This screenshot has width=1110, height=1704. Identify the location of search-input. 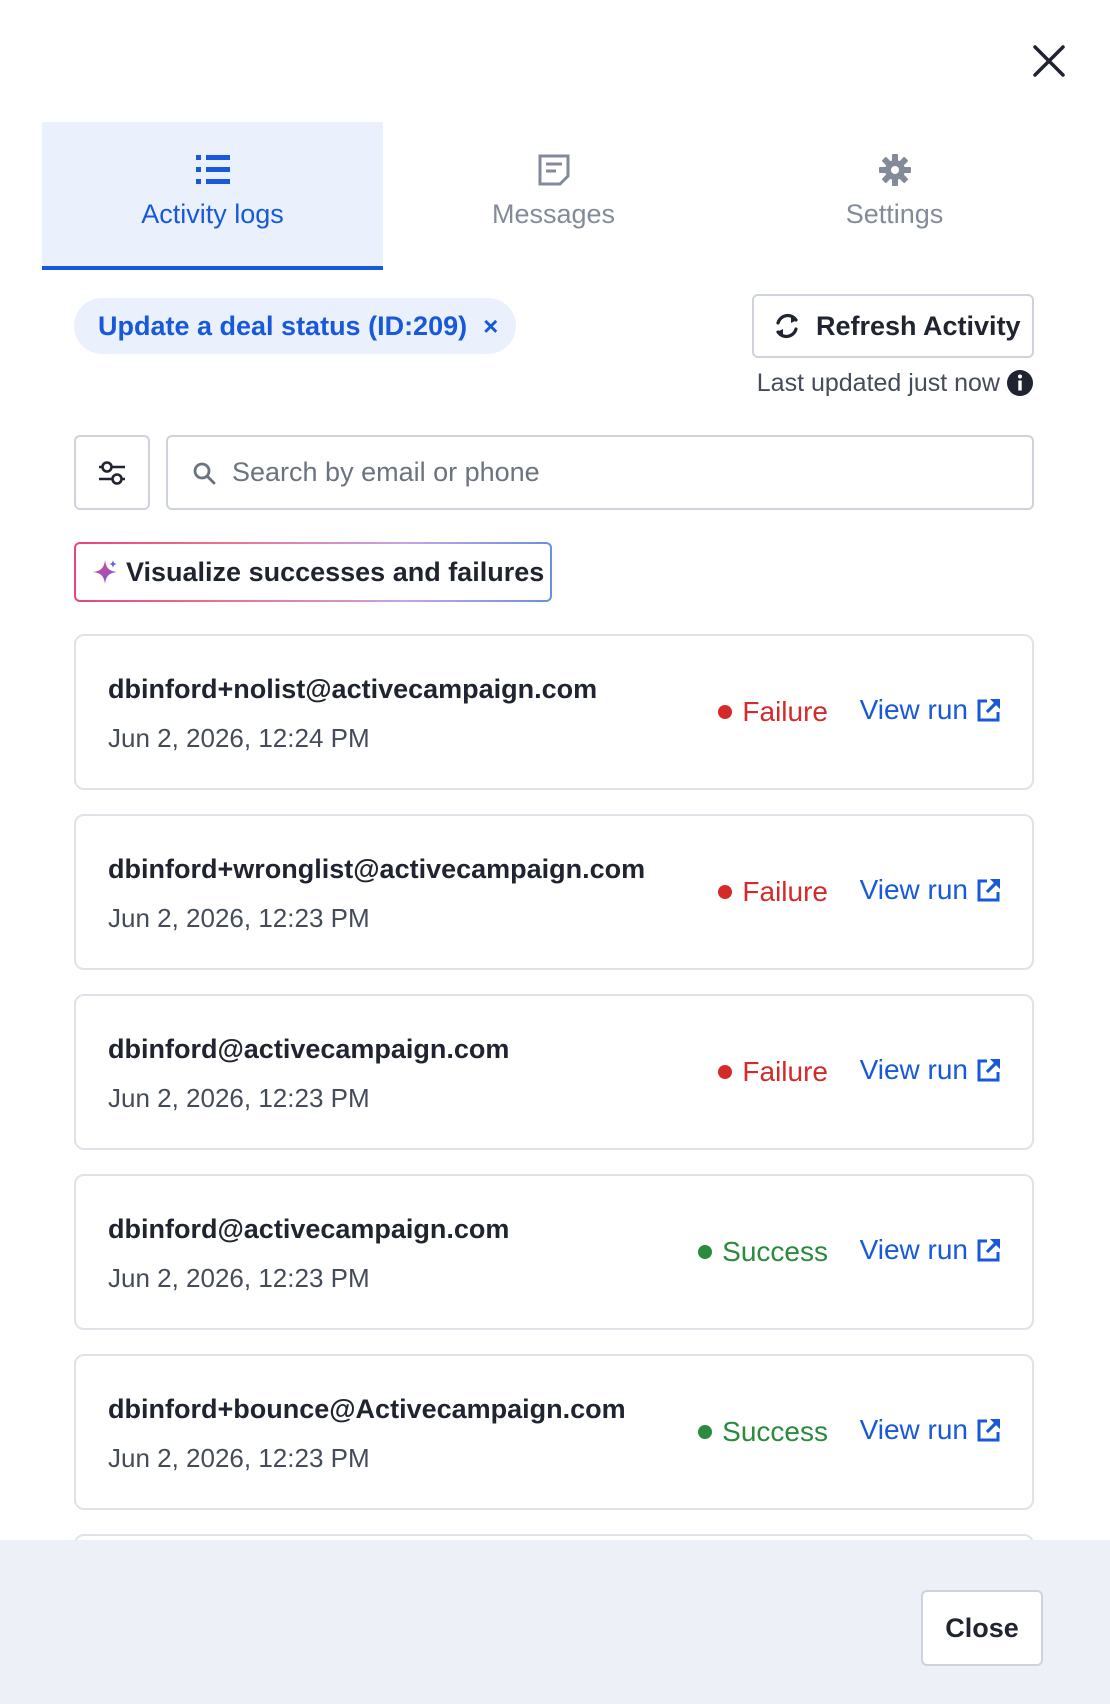
(612, 472).